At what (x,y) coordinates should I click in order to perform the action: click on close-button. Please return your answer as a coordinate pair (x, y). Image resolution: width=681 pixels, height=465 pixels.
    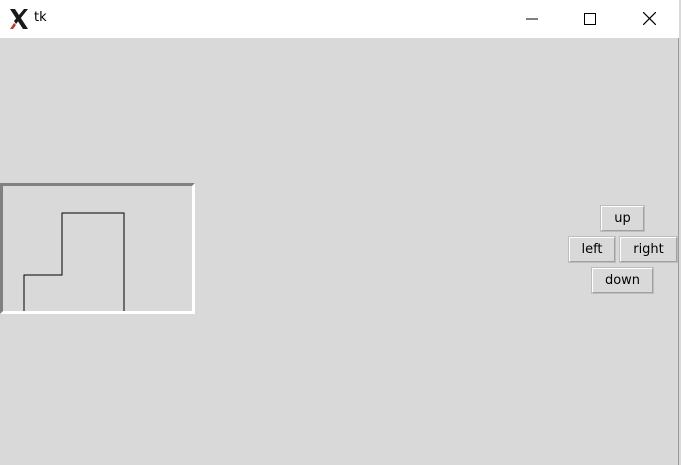
    Looking at the image, I should click on (649, 19).